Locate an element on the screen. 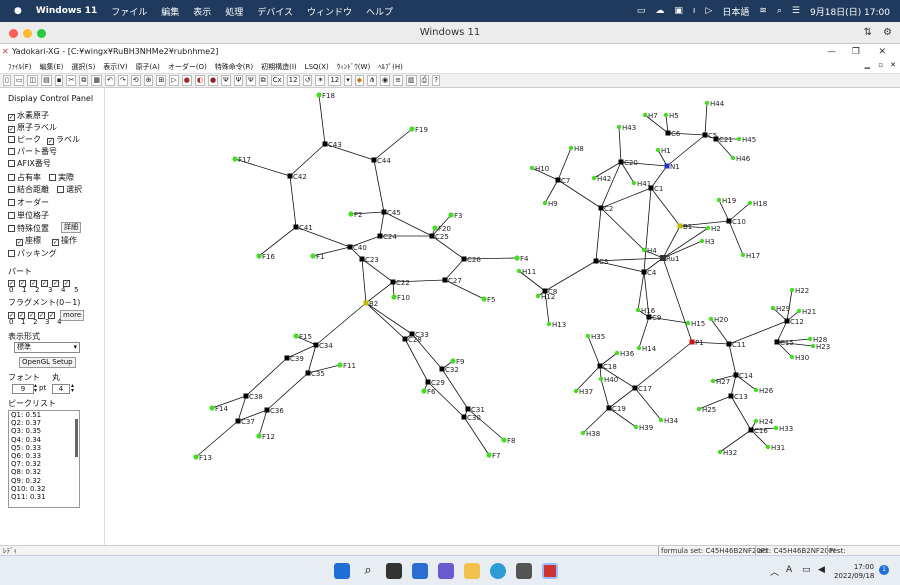  atom-c28: C28 is located at coordinates (412, 340).